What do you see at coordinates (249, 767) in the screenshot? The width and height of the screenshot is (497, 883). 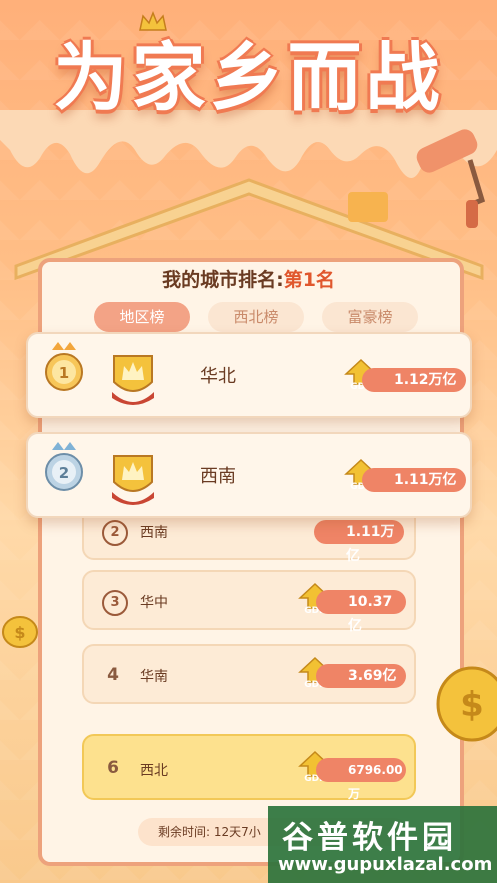 I see `list-item-self: 6 西北 GDP 6796.00万` at bounding box center [249, 767].